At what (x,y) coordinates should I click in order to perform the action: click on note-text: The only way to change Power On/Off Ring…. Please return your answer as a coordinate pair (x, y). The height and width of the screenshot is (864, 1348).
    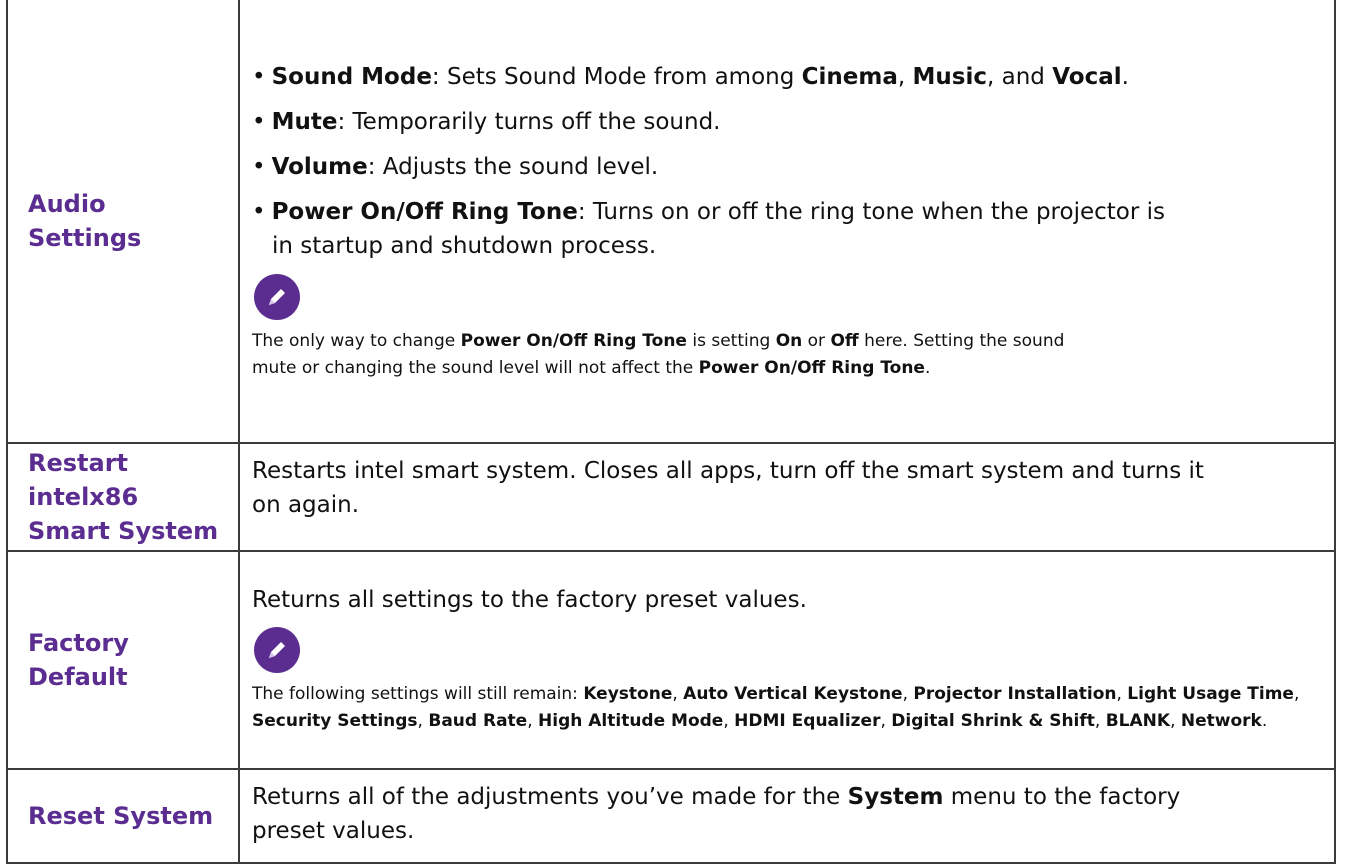
    Looking at the image, I should click on (786, 355).